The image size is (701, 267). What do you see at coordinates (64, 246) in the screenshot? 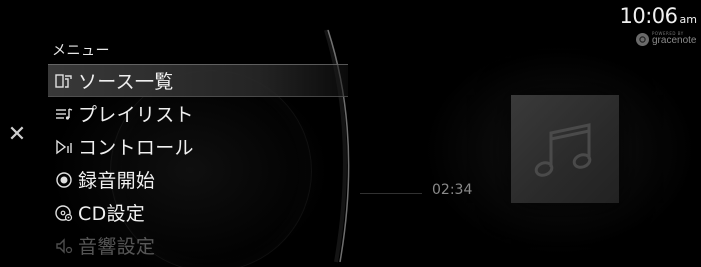
I see `sound-settings-icon` at bounding box center [64, 246].